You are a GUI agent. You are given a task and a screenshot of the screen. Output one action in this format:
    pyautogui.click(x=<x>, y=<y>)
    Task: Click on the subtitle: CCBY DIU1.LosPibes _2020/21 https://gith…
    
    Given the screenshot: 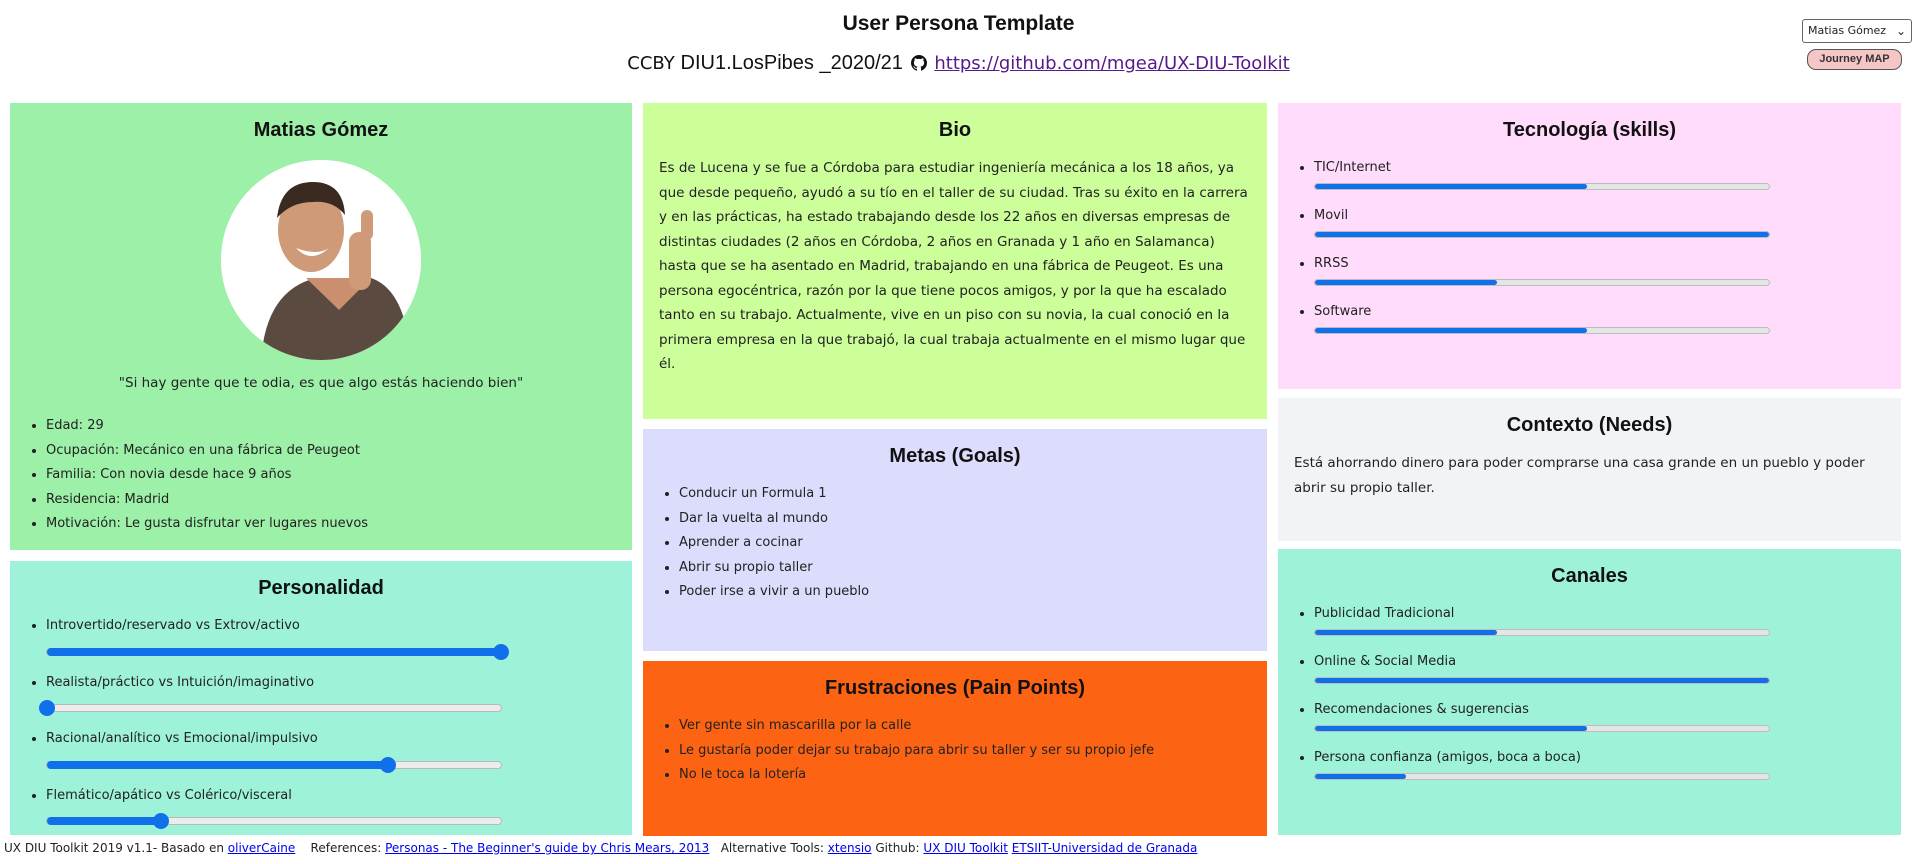 What is the action you would take?
    pyautogui.click(x=958, y=64)
    